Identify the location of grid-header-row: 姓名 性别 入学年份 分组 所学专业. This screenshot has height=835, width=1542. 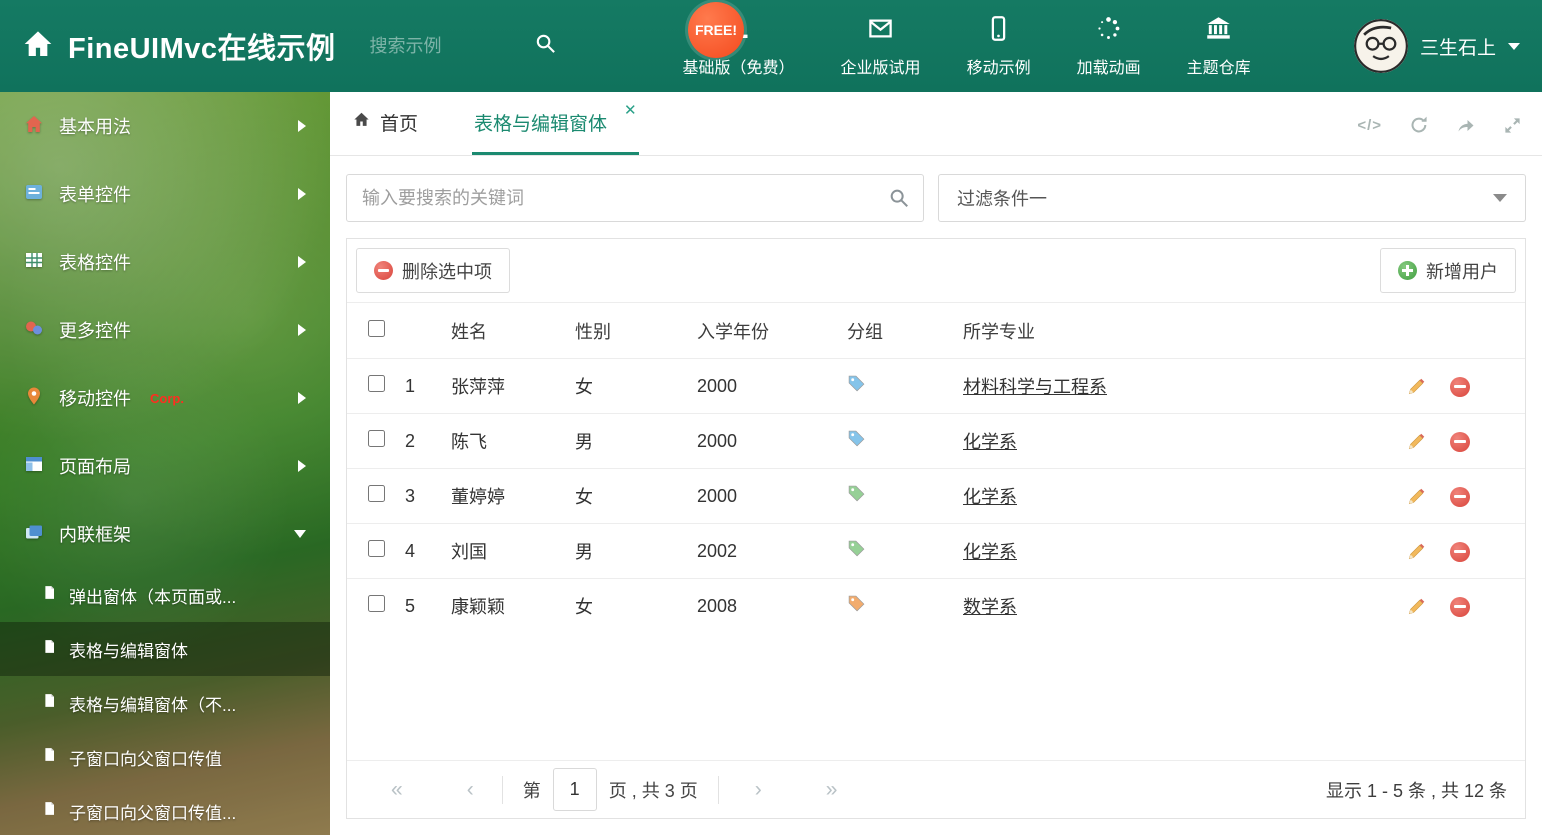
(936, 330).